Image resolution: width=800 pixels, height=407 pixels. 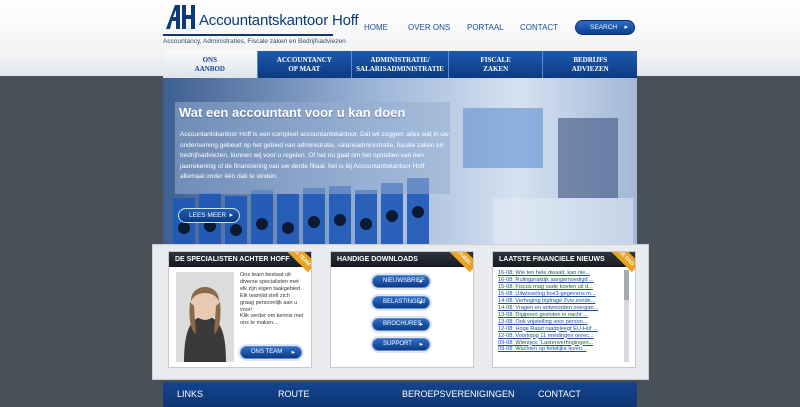 What do you see at coordinates (304, 59) in the screenshot?
I see `mainnav-label: ACCOUNTANCY` at bounding box center [304, 59].